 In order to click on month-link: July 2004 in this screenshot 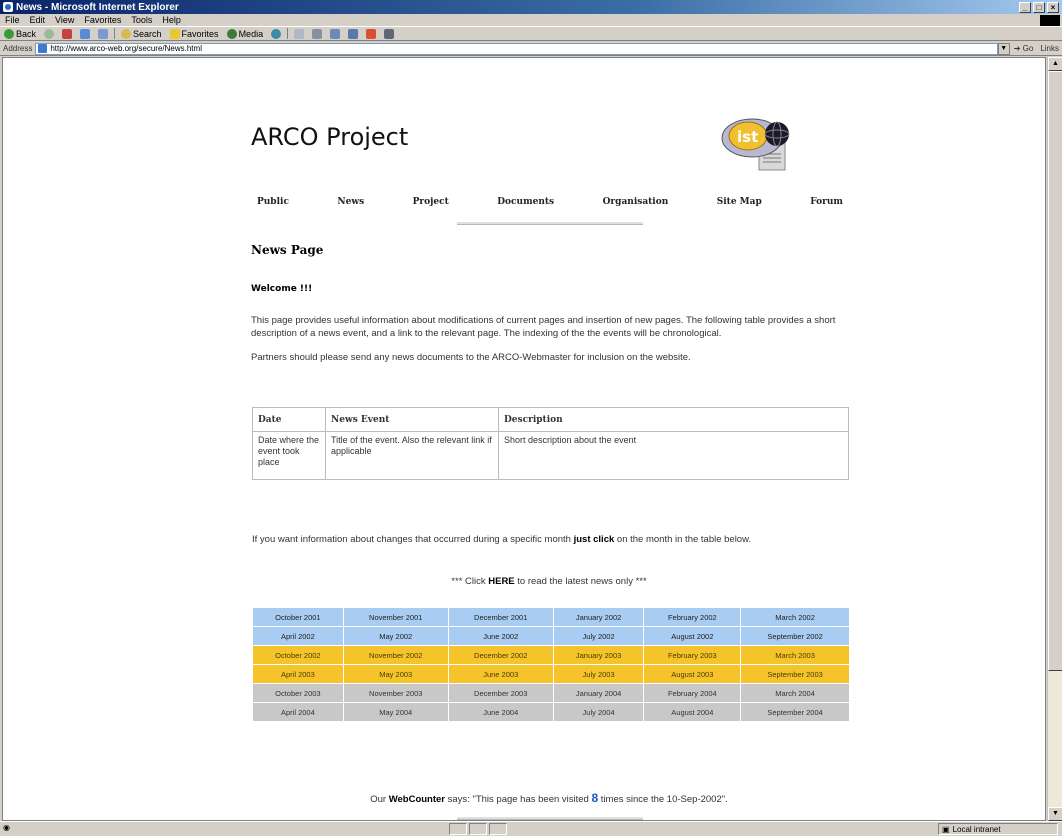, I will do `click(598, 712)`.